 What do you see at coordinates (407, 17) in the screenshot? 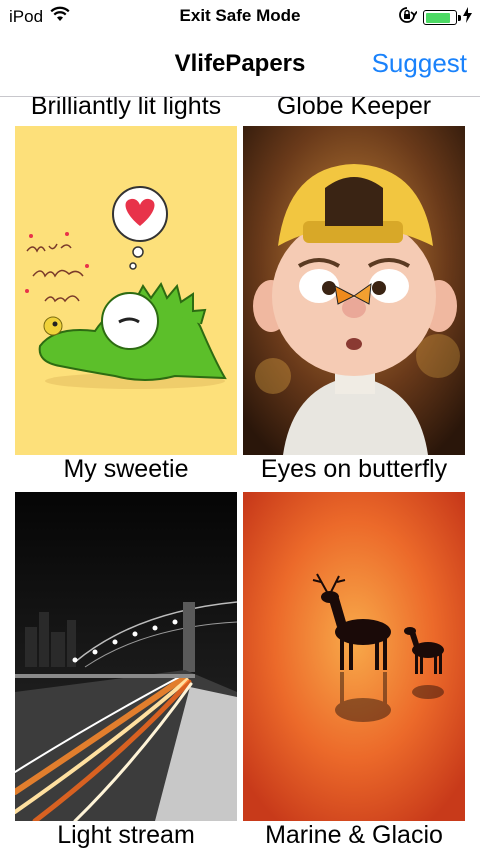
I see `orientation-lock-icon` at bounding box center [407, 17].